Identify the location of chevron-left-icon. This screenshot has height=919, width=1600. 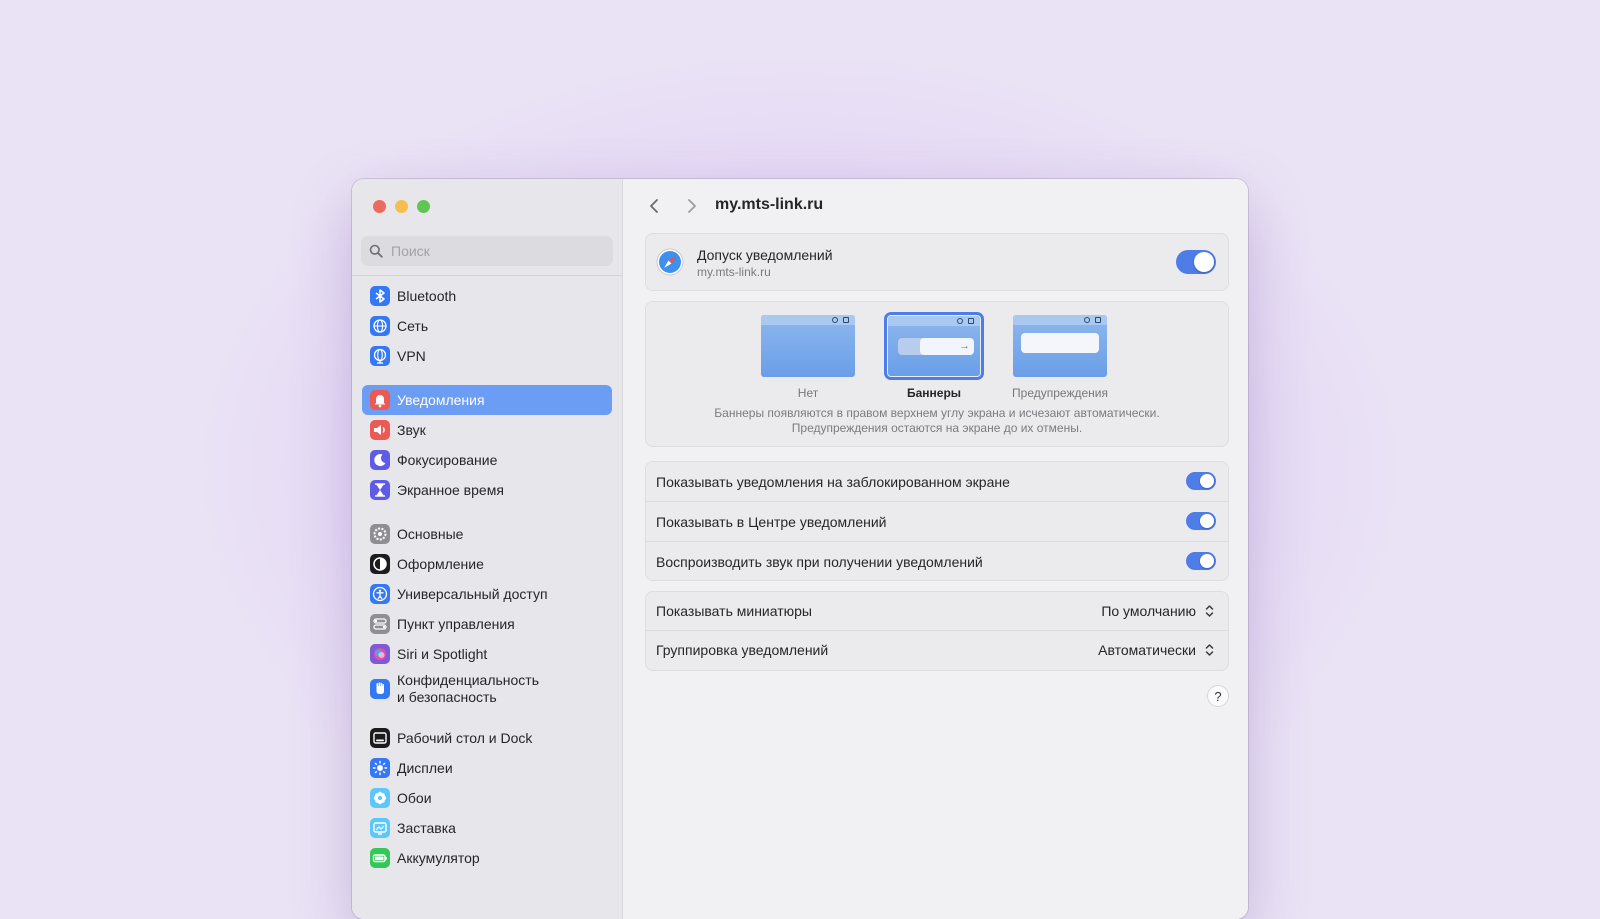
(654, 206).